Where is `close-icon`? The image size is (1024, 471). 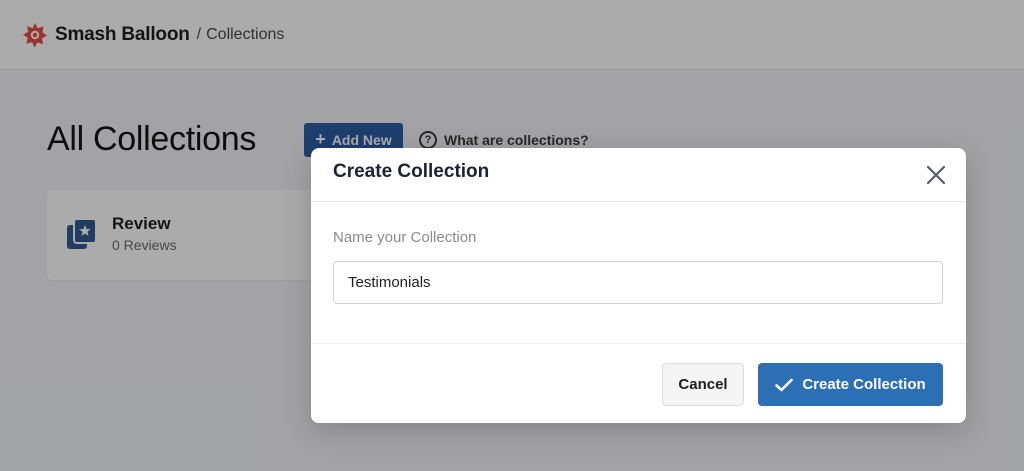 close-icon is located at coordinates (936, 175).